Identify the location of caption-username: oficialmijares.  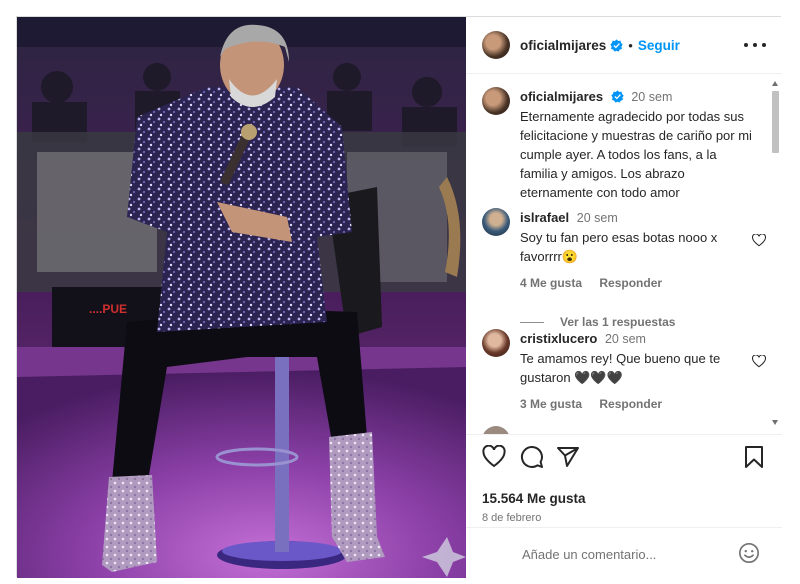
(561, 96).